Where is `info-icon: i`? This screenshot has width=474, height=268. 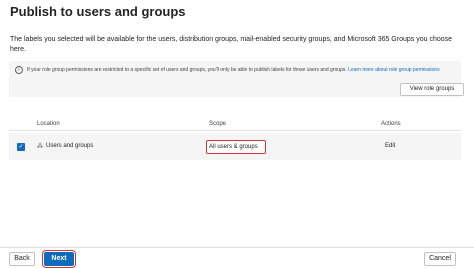
info-icon: i is located at coordinates (19, 70).